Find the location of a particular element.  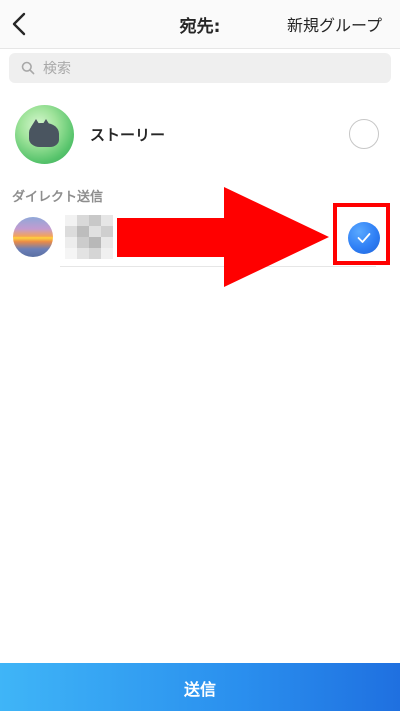

search-bar is located at coordinates (200, 68).